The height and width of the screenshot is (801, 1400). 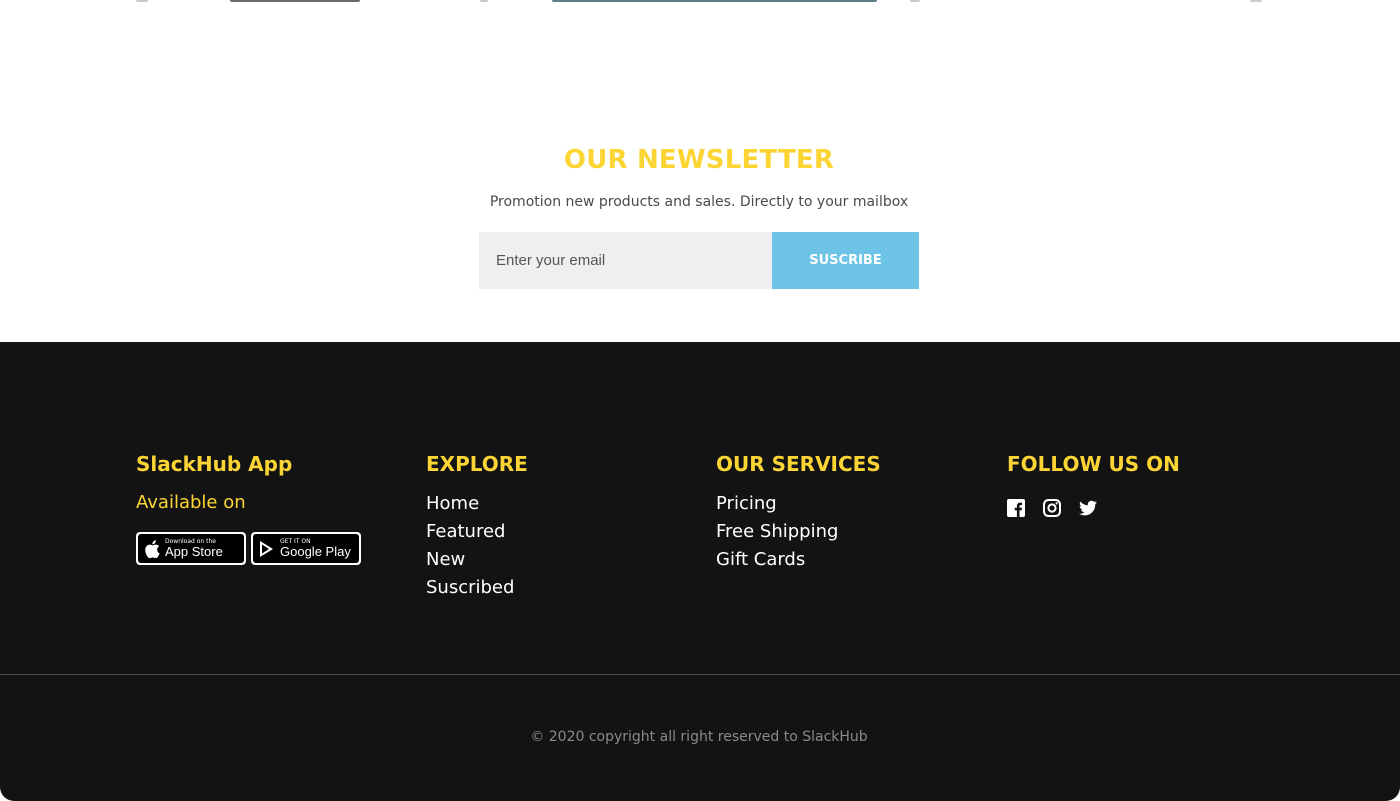 I want to click on app-store-big-text: App Store, so click(x=194, y=551).